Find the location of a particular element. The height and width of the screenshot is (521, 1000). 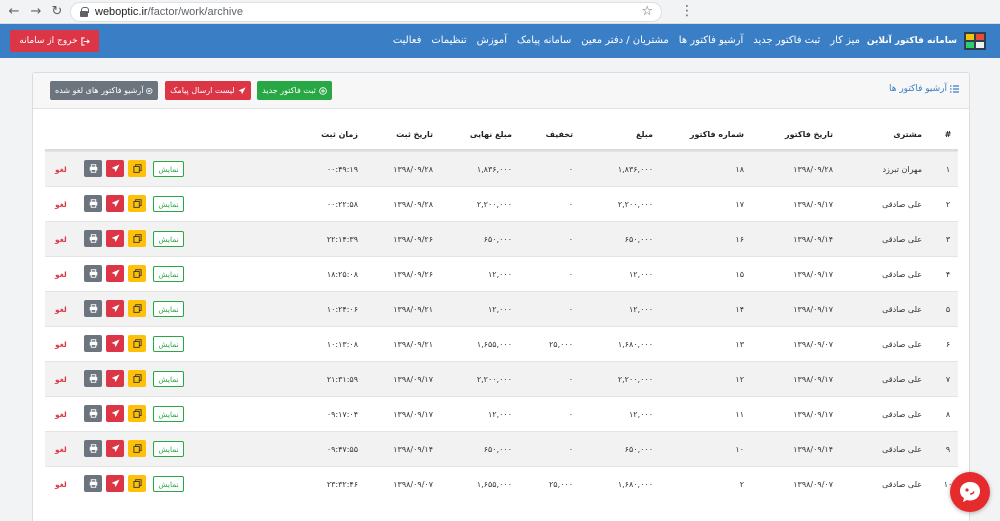

nav-item-sms: سامانه پیامک is located at coordinates (544, 41).